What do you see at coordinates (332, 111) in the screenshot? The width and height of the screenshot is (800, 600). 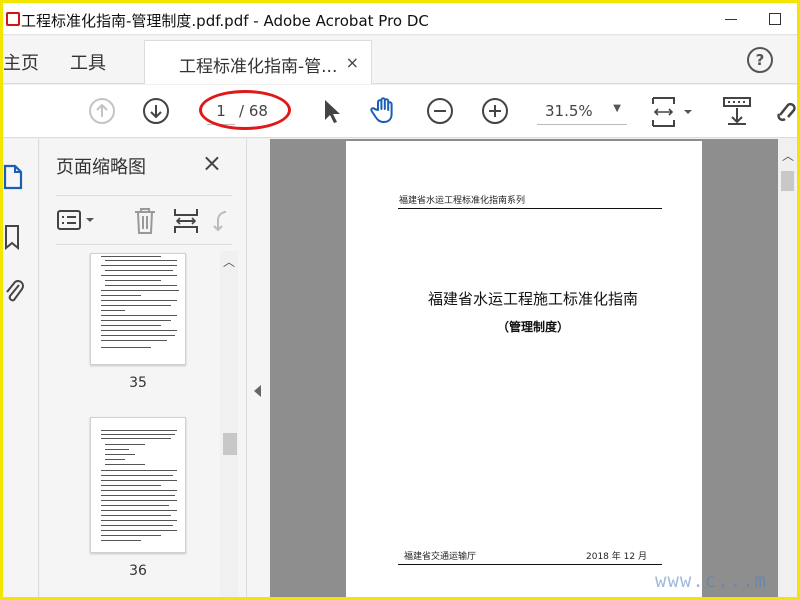 I see `select-tool-icon` at bounding box center [332, 111].